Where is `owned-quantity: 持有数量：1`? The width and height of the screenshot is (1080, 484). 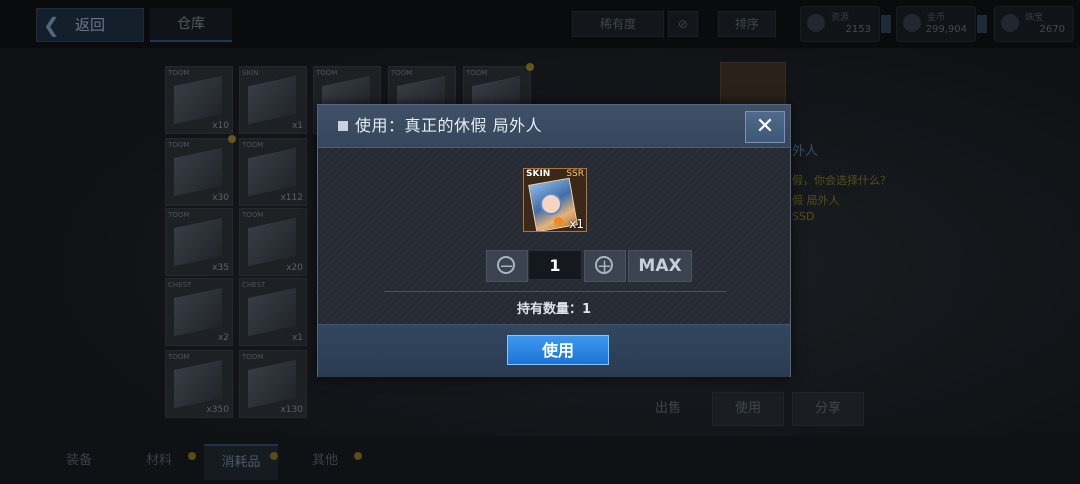
owned-quantity: 持有数量：1 is located at coordinates (554, 307).